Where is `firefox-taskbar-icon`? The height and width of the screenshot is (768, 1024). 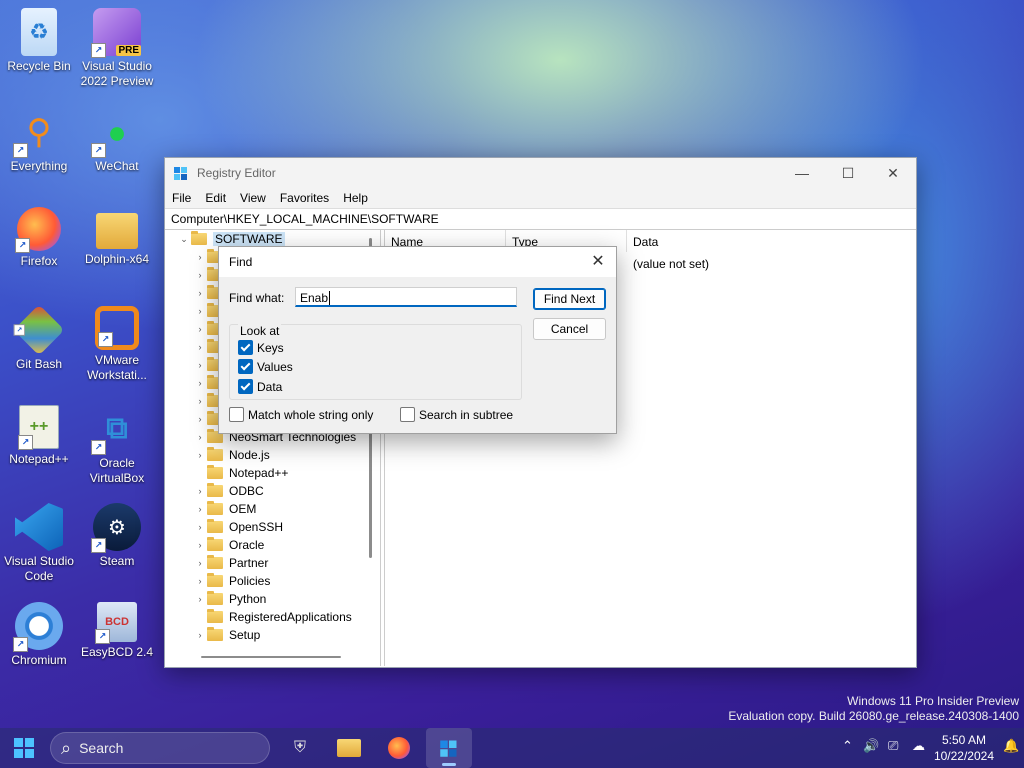
firefox-taskbar-icon is located at coordinates (399, 748).